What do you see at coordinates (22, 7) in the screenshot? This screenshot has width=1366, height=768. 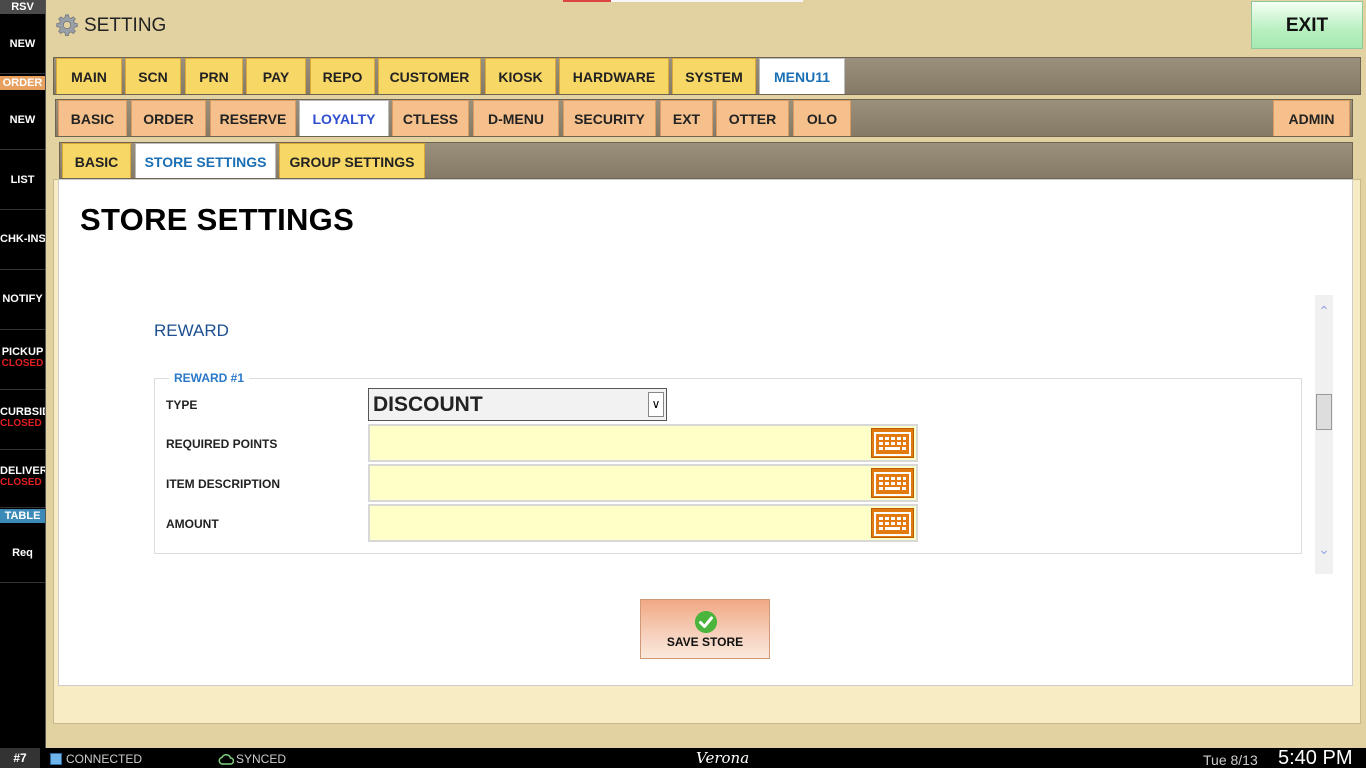 I see `rsv-header: RSV` at bounding box center [22, 7].